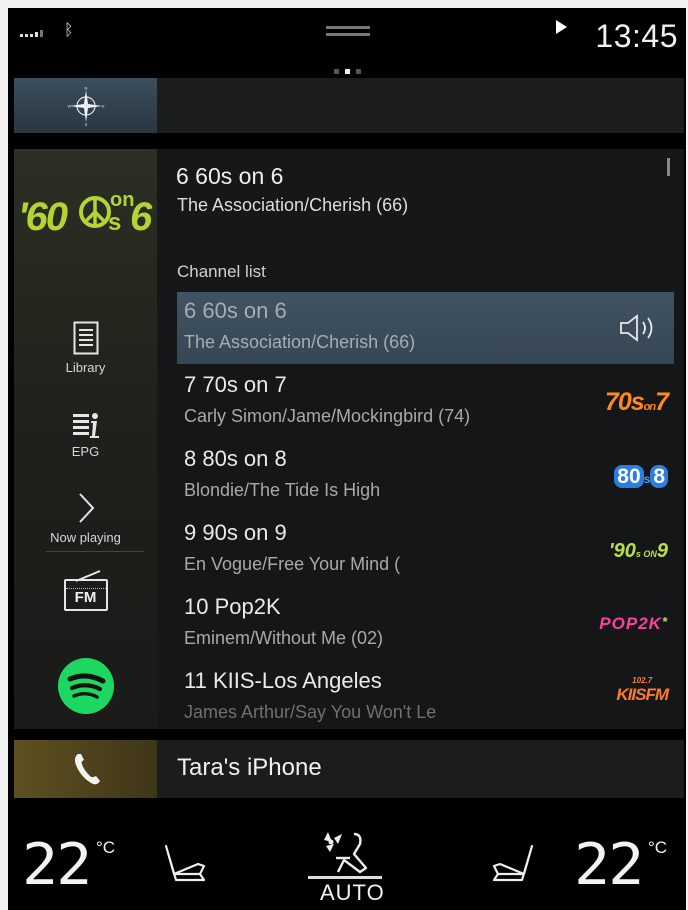 Image resolution: width=688 pixels, height=910 pixels. I want to click on station-logo: '60 s on 6, so click(86, 217).